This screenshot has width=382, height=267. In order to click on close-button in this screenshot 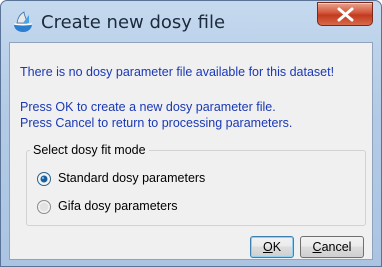, I will do `click(345, 14)`.